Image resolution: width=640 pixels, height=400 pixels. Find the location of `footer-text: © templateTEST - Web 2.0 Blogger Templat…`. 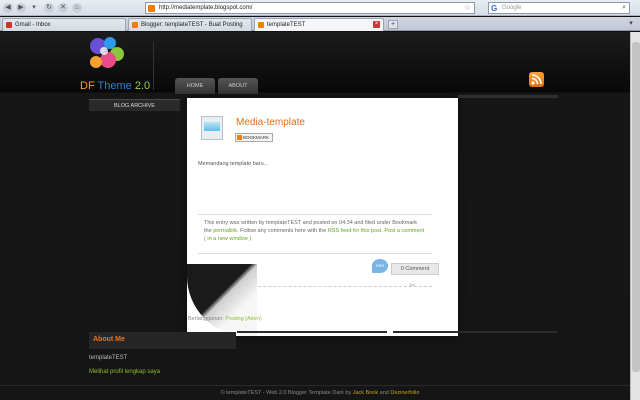

footer-text: © templateTEST - Web 2.0 Blogger Templat… is located at coordinates (286, 393).